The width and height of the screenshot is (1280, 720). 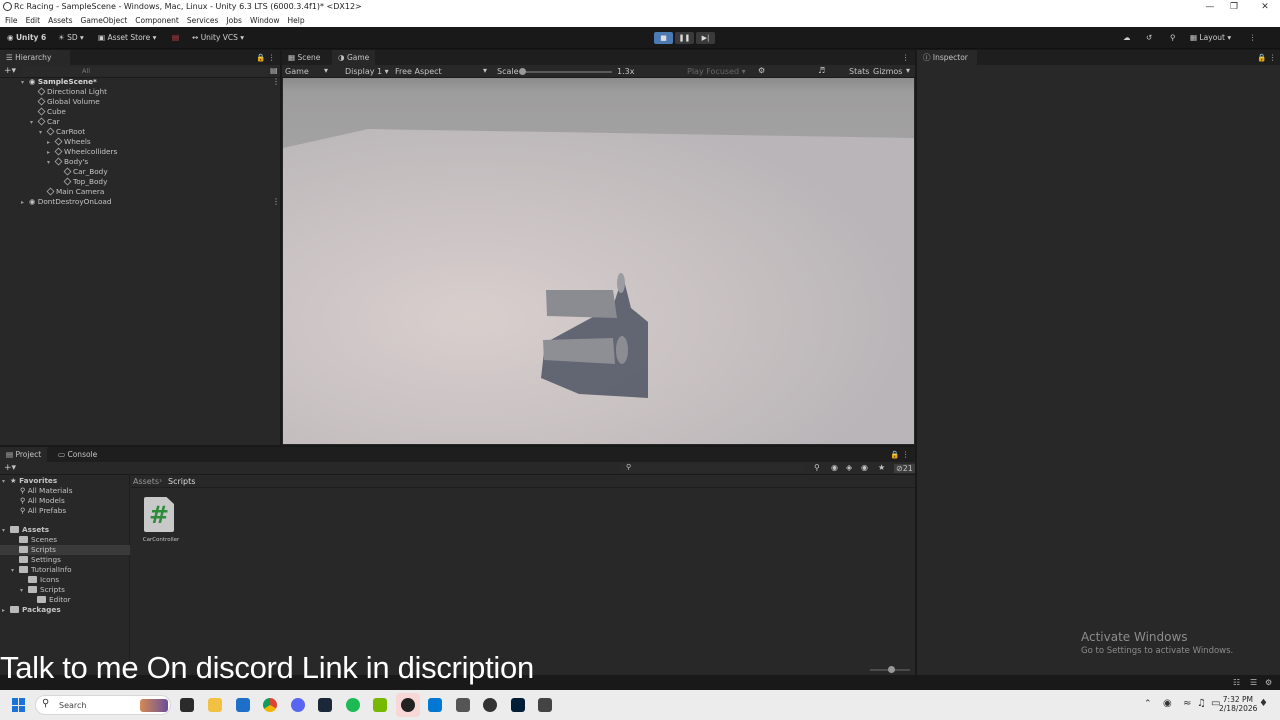 I want to click on unity-vcs-dropdown: ↭ Unity VCS ▾, so click(x=218, y=37).